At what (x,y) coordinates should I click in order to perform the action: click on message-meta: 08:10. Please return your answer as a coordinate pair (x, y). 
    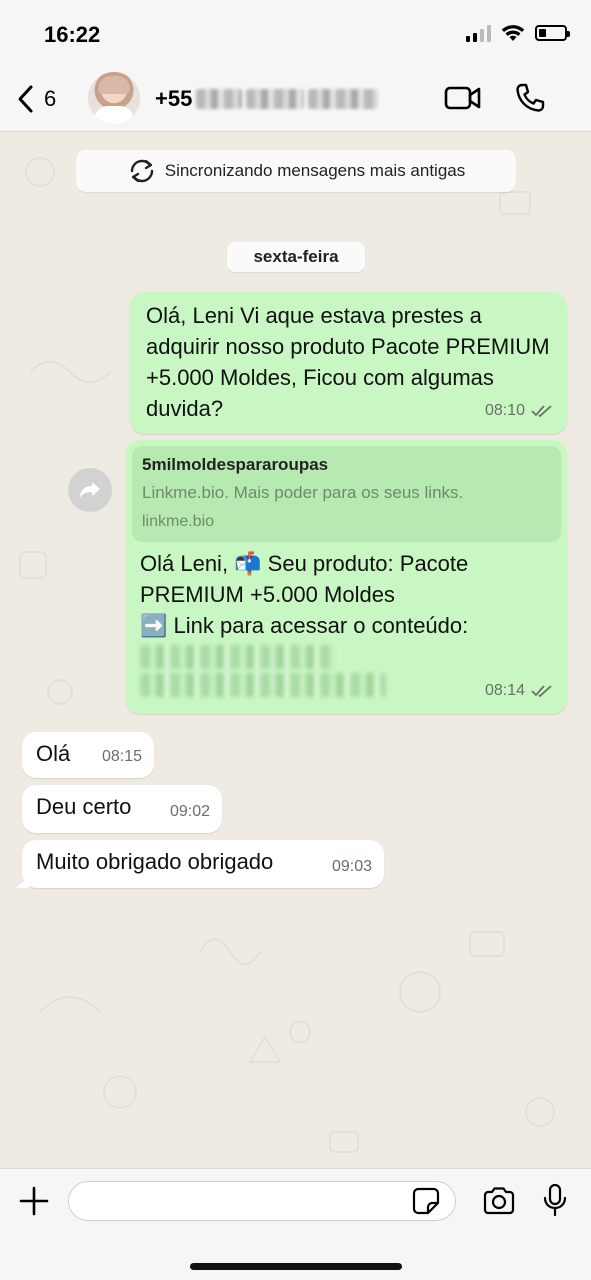
    Looking at the image, I should click on (519, 410).